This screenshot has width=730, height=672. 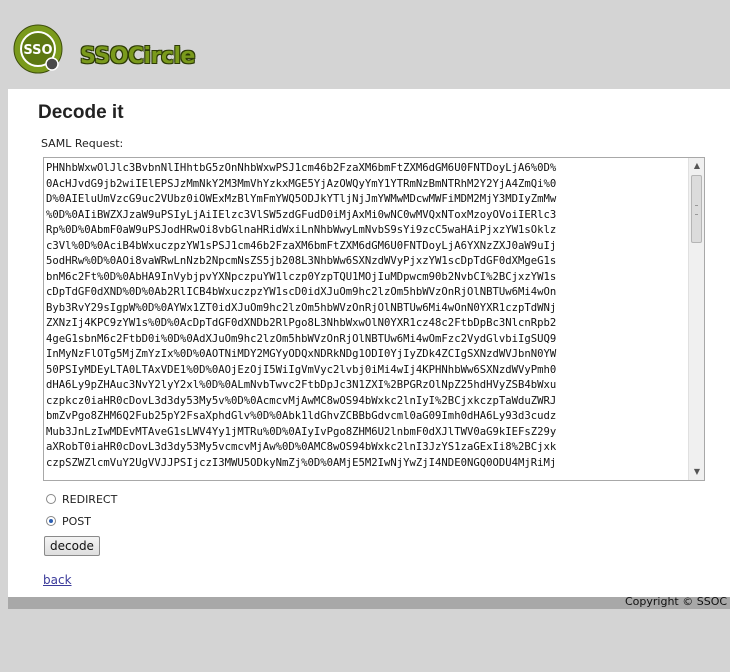 What do you see at coordinates (81, 112) in the screenshot?
I see `page-title: Decode it` at bounding box center [81, 112].